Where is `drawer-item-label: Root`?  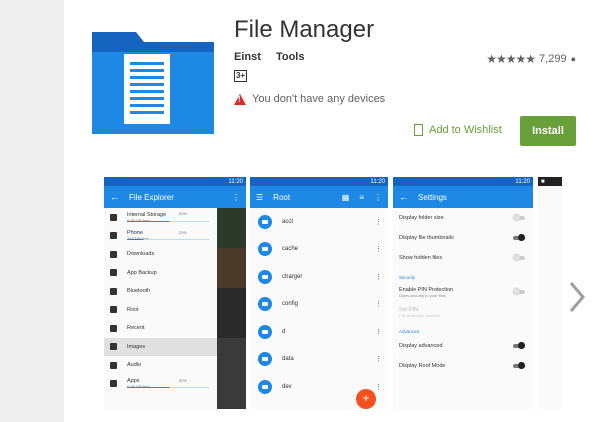 drawer-item-label: Root is located at coordinates (133, 309).